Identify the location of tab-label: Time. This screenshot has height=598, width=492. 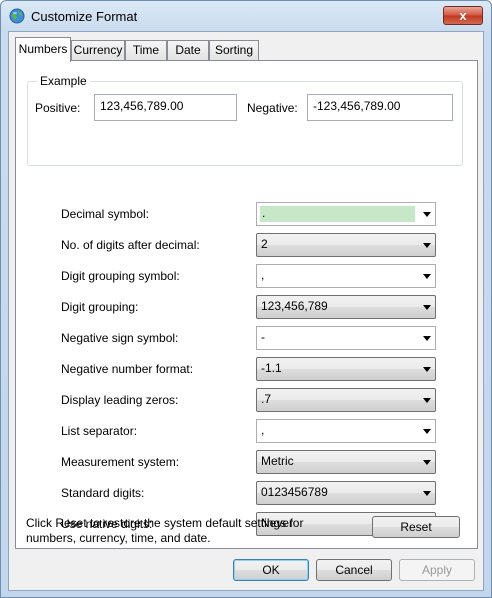
(146, 50).